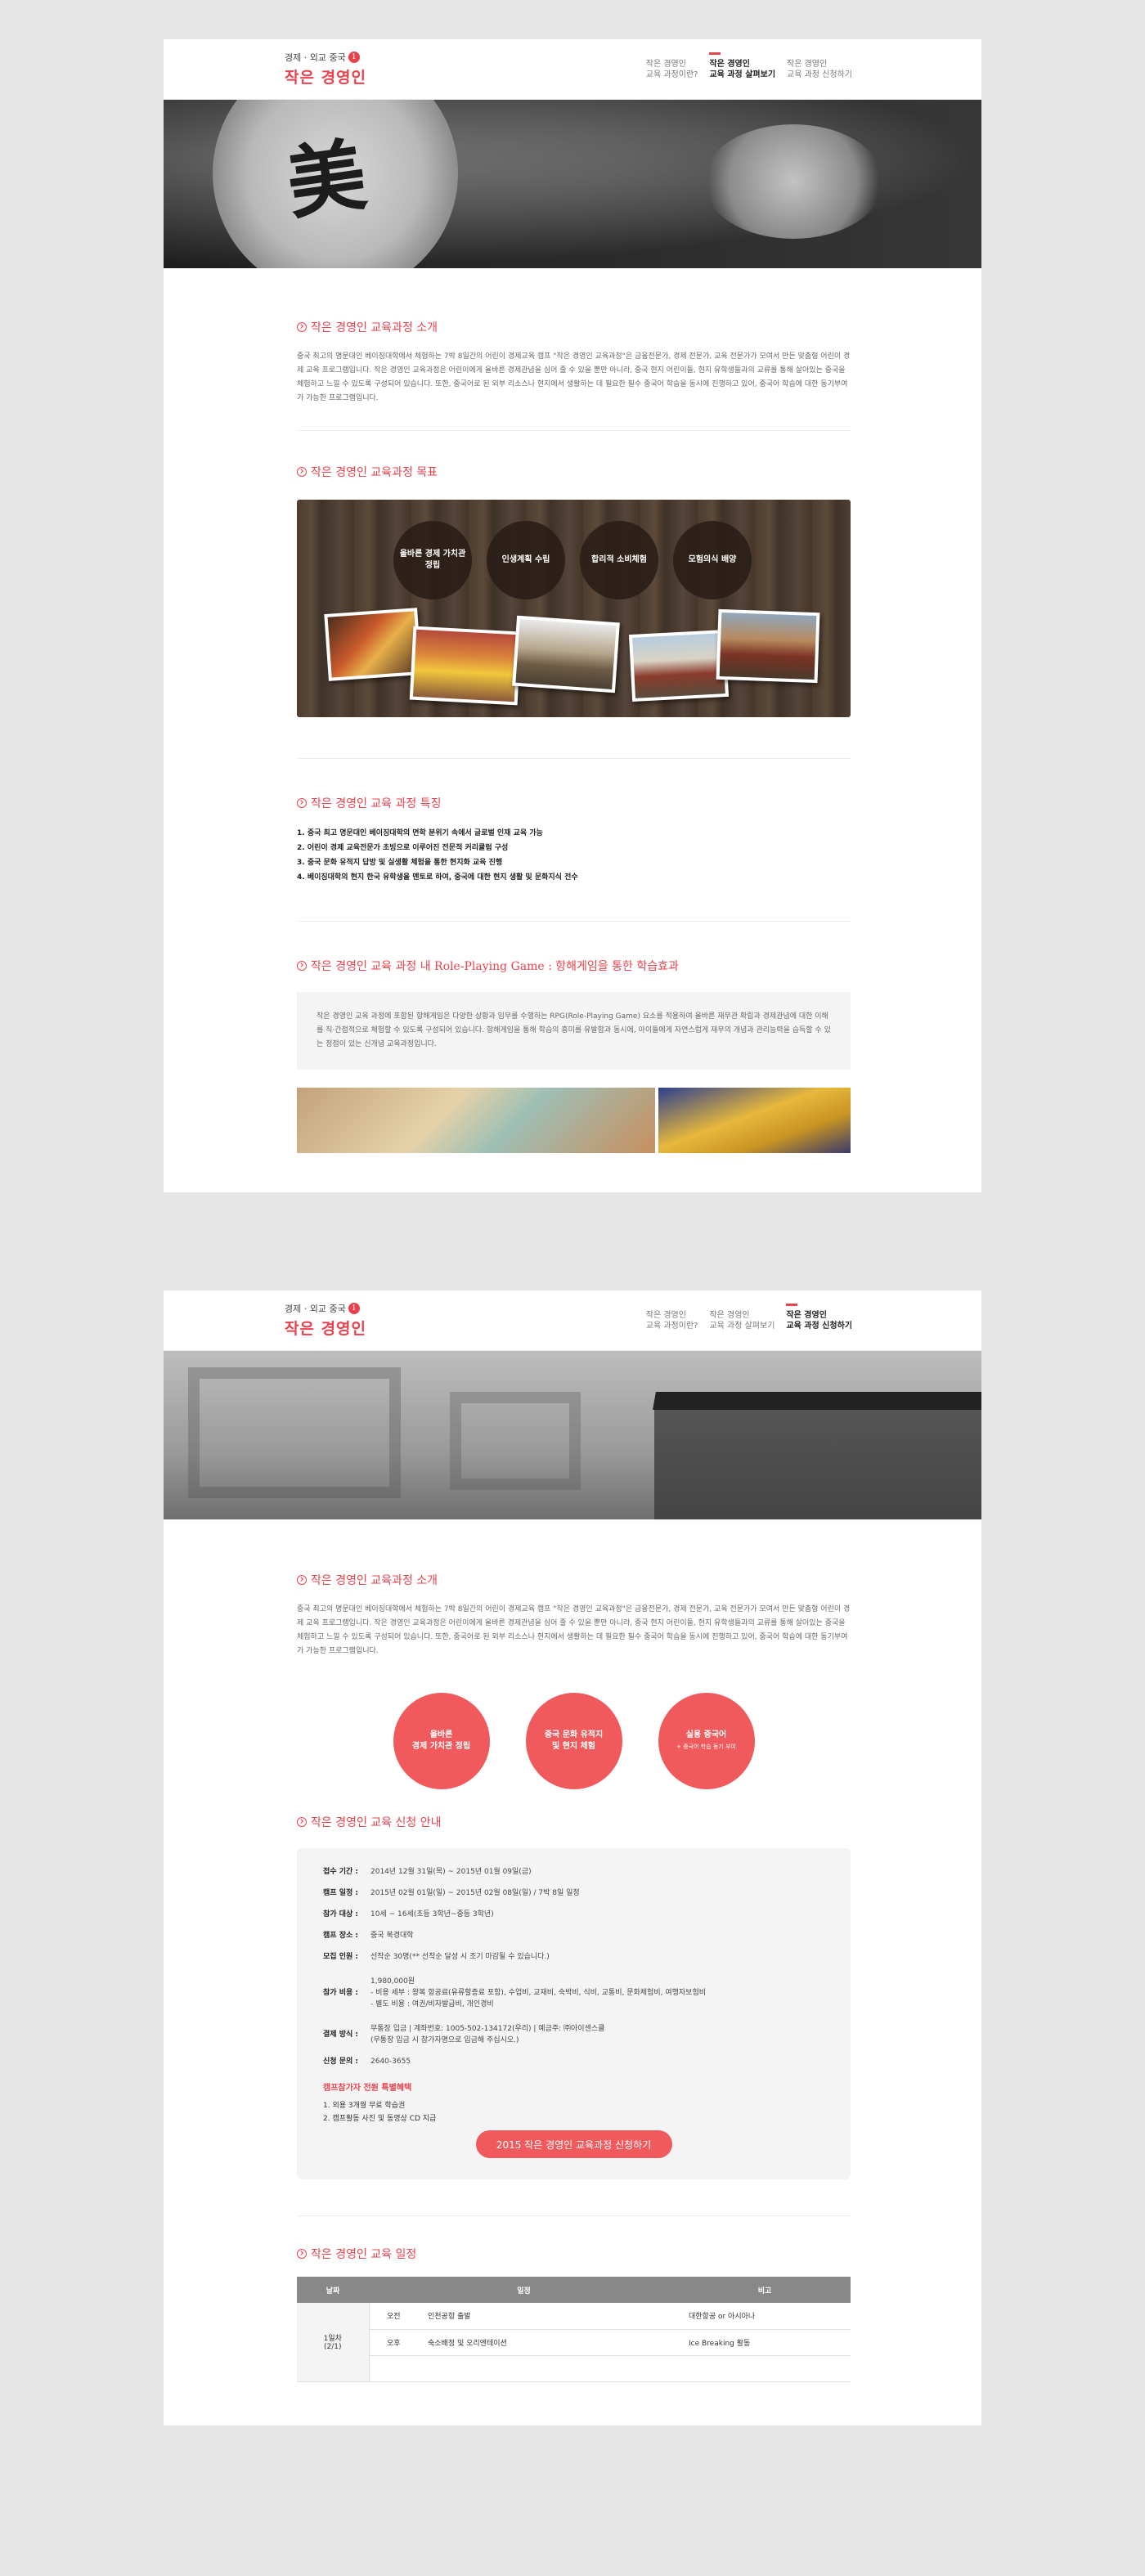  I want to click on highlight-circle: 실용 중국어 + 중국어 학습 동기 부여, so click(706, 1741).